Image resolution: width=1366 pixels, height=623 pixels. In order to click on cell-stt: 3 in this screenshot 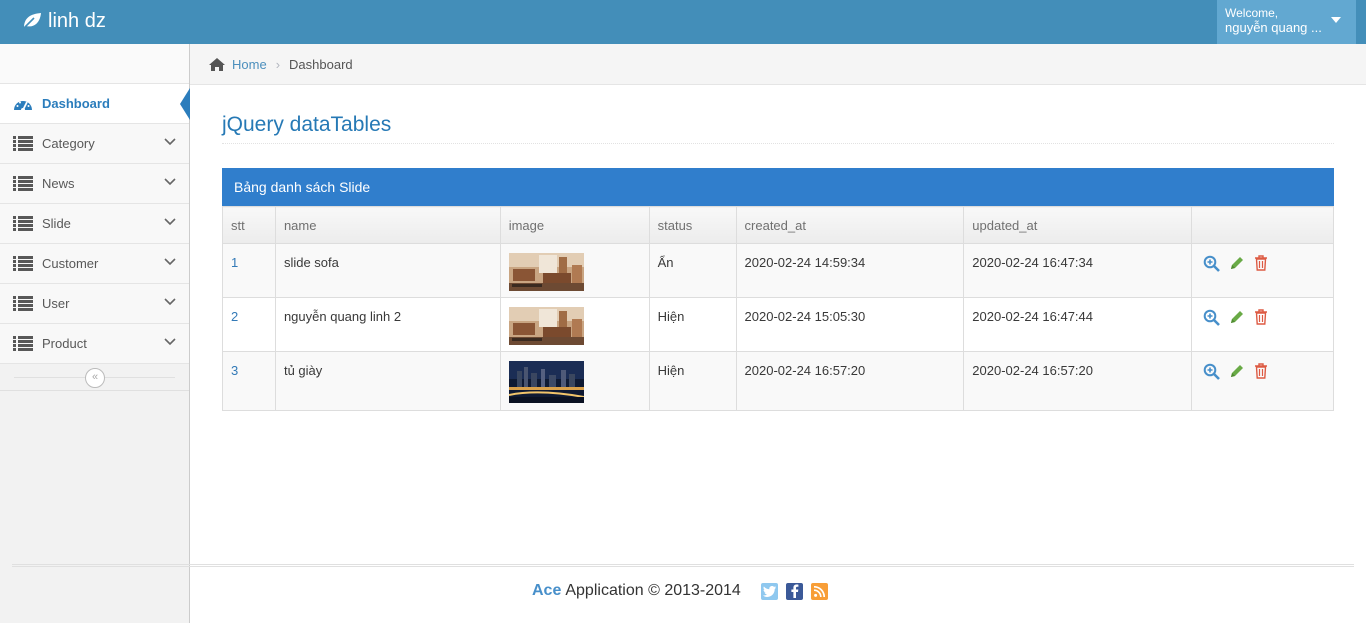, I will do `click(249, 381)`.